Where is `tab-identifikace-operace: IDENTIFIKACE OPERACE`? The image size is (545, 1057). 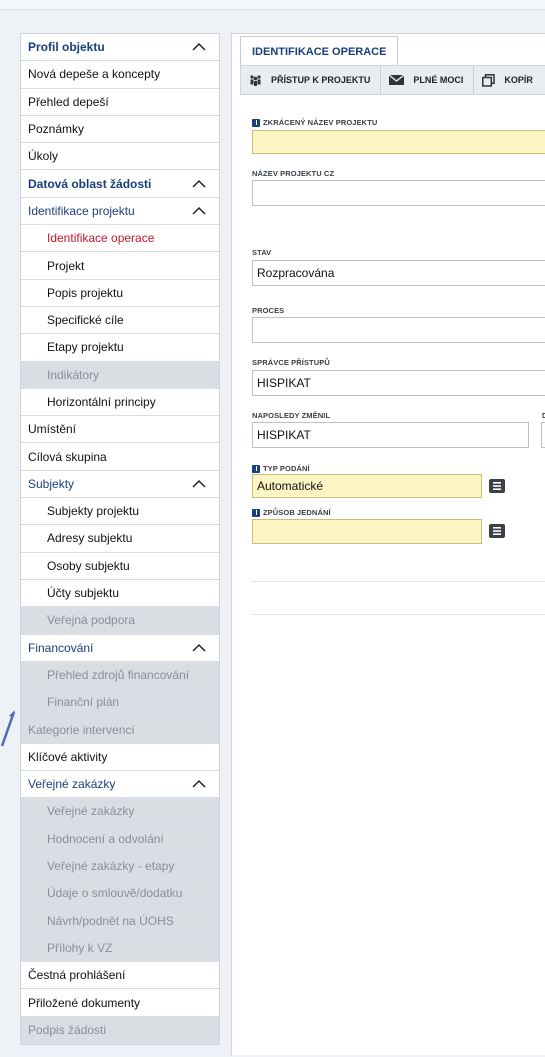 tab-identifikace-operace: IDENTIFIKACE OPERACE is located at coordinates (319, 51).